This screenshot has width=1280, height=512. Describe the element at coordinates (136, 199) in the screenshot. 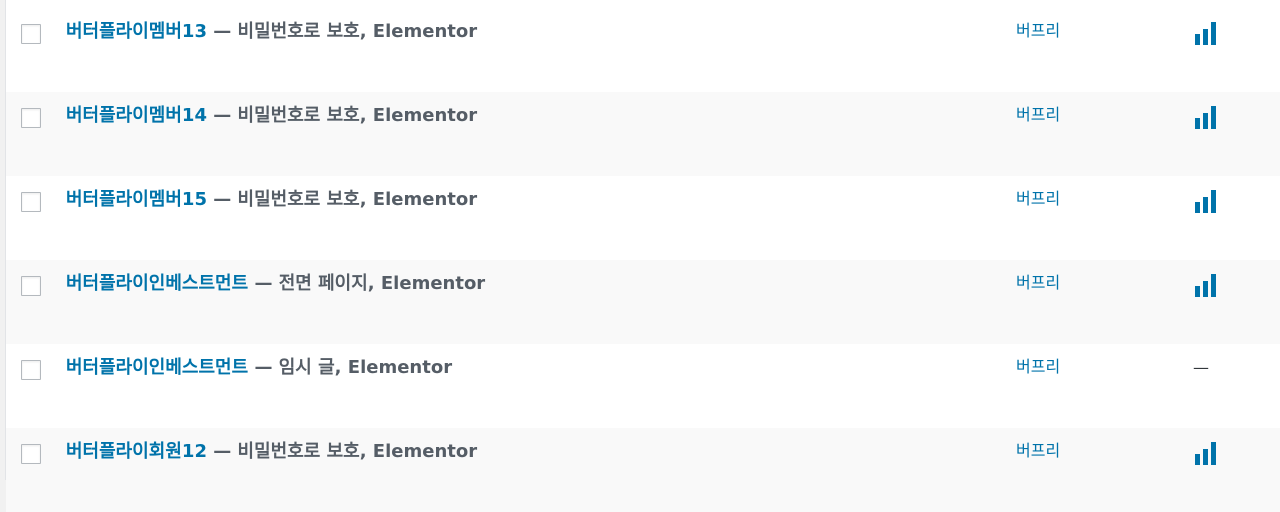

I see `row-title-link: 버터플라이멤버15` at that location.